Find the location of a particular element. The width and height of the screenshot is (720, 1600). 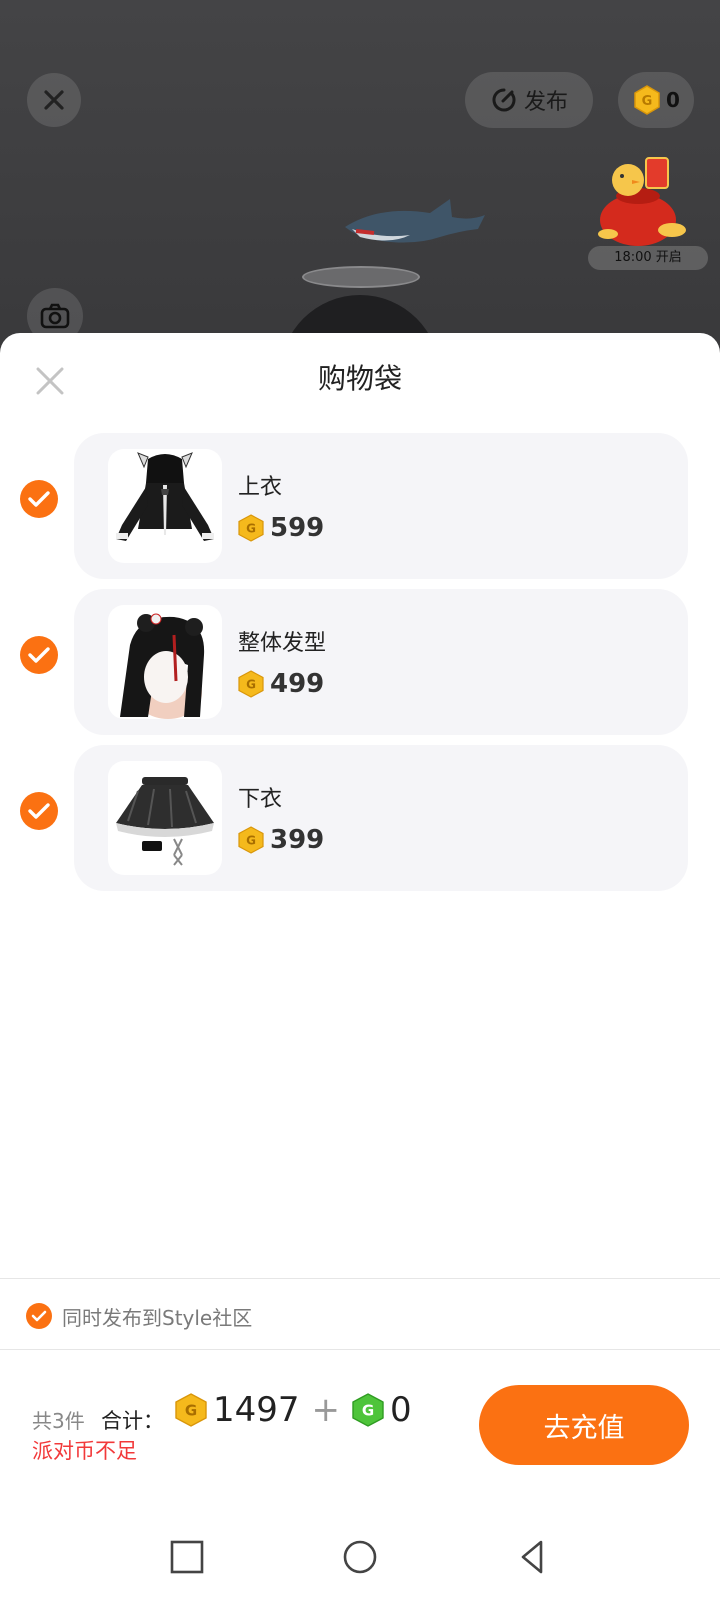

home-icon is located at coordinates (360, 1557).